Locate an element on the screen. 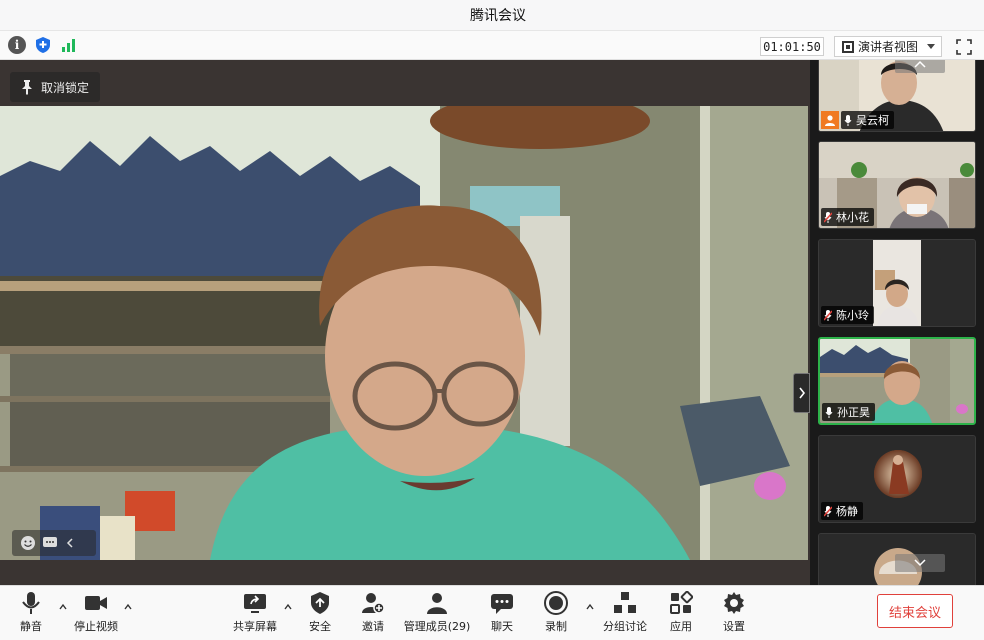  participant-tile: 林小花 is located at coordinates (897, 185).